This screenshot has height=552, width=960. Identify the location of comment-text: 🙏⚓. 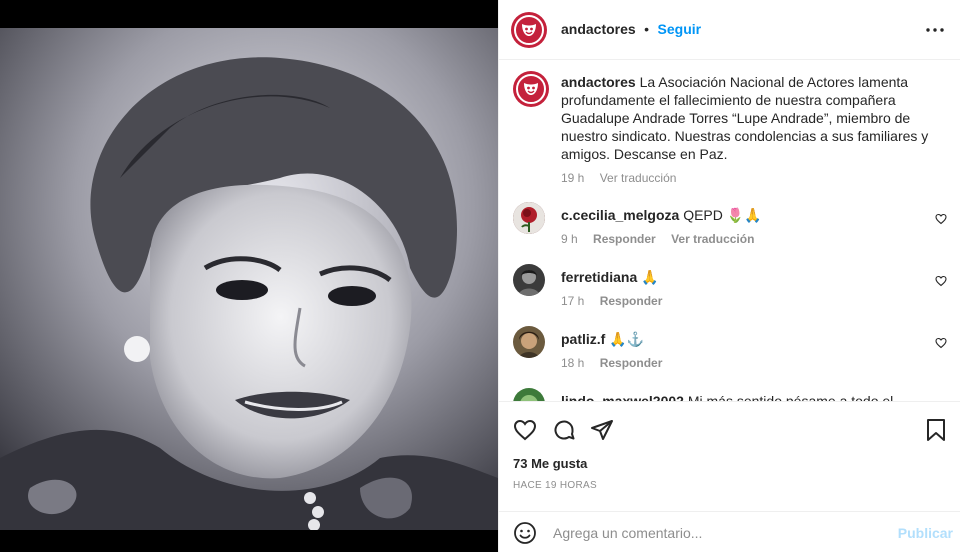
(627, 339).